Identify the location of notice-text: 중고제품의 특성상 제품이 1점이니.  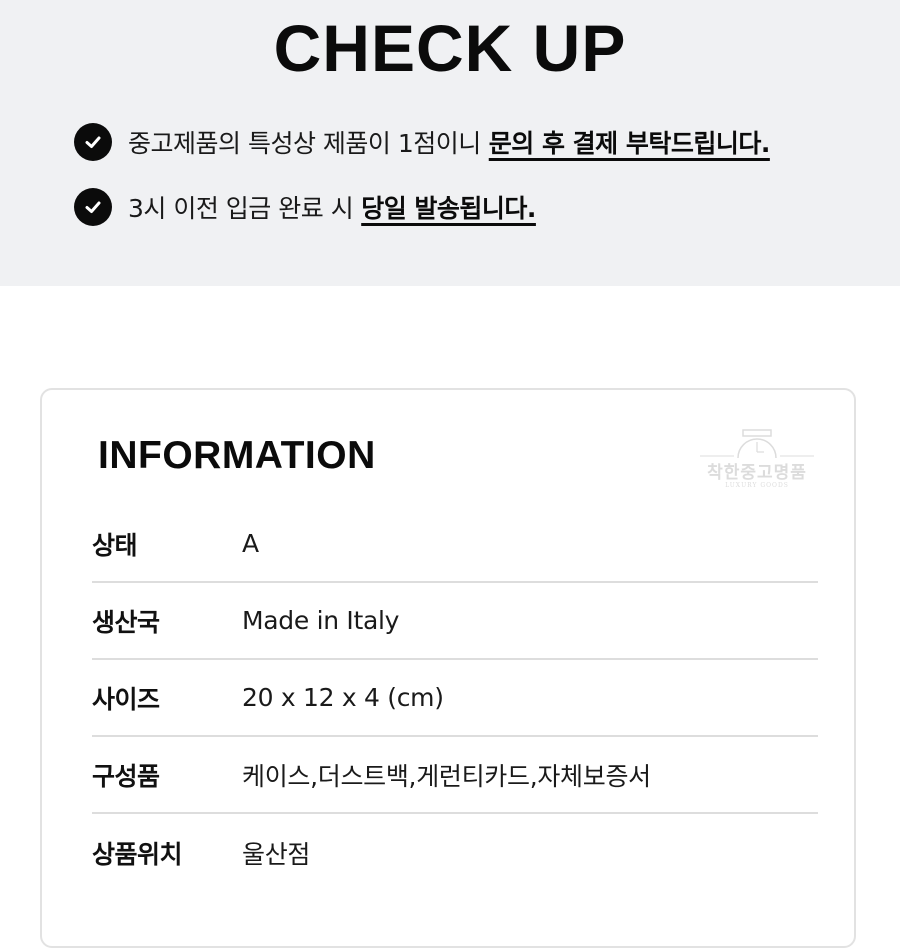
(304, 143).